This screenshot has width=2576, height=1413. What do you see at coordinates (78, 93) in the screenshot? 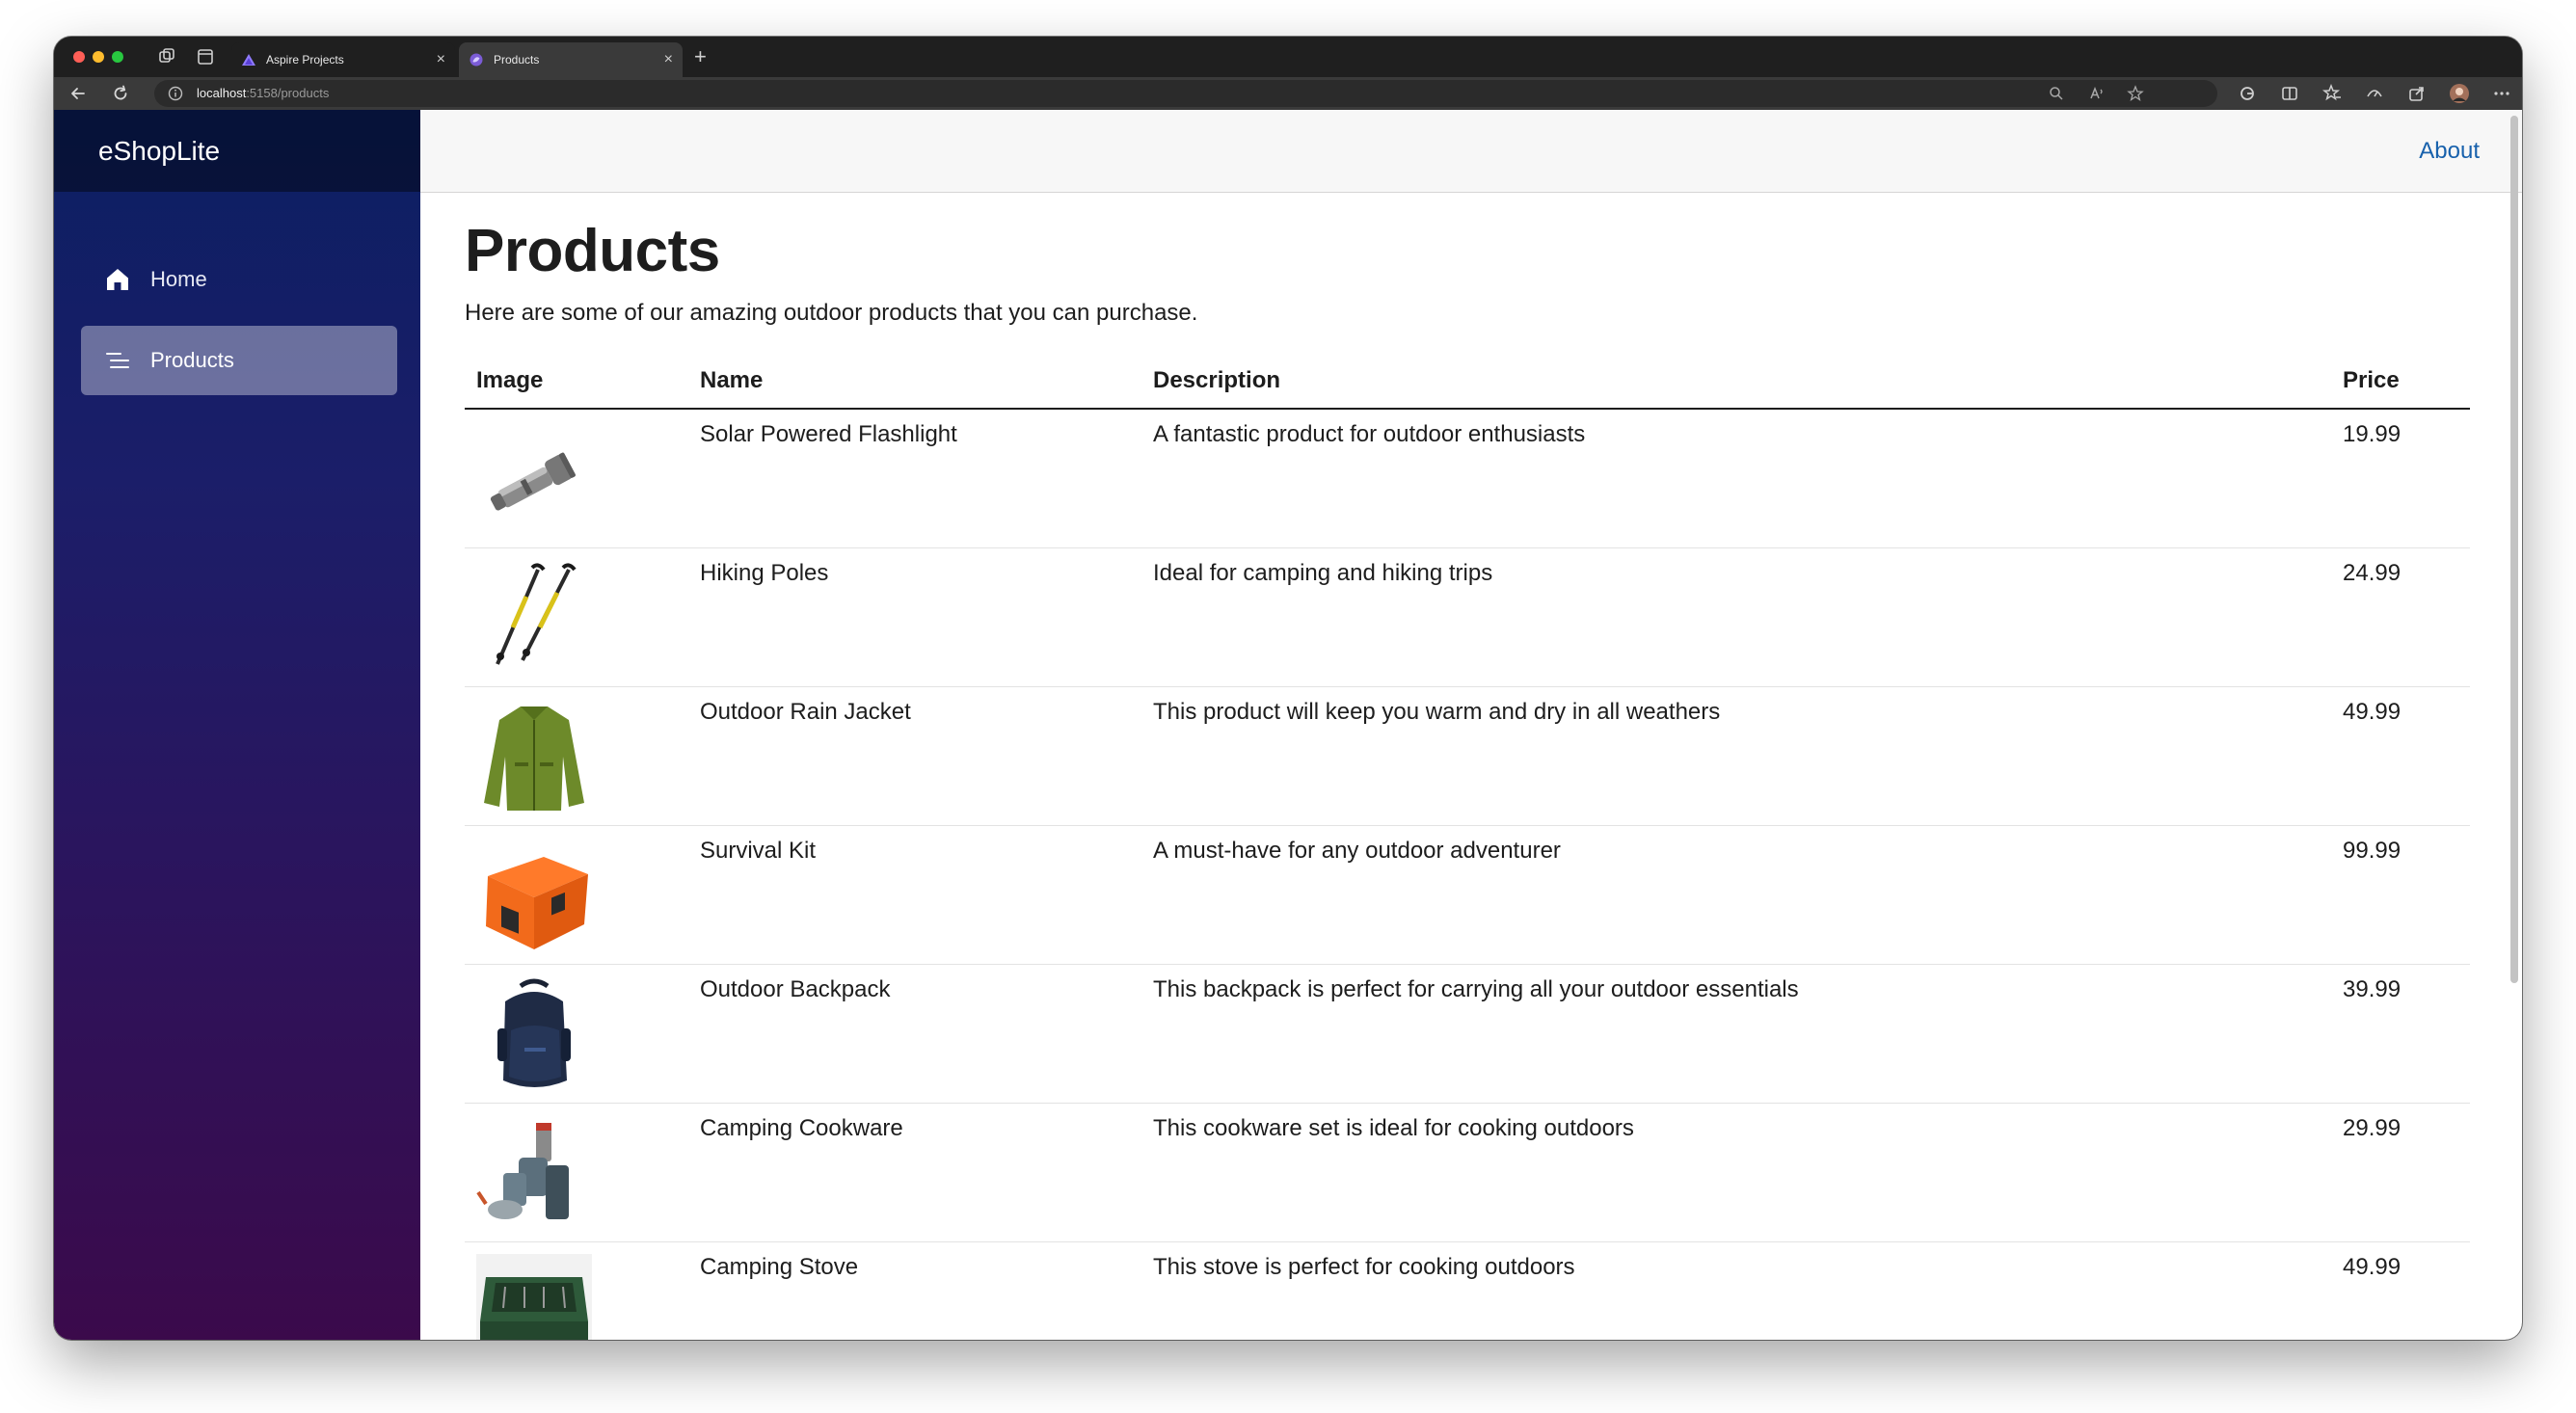
I see `back-arrow-icon` at bounding box center [78, 93].